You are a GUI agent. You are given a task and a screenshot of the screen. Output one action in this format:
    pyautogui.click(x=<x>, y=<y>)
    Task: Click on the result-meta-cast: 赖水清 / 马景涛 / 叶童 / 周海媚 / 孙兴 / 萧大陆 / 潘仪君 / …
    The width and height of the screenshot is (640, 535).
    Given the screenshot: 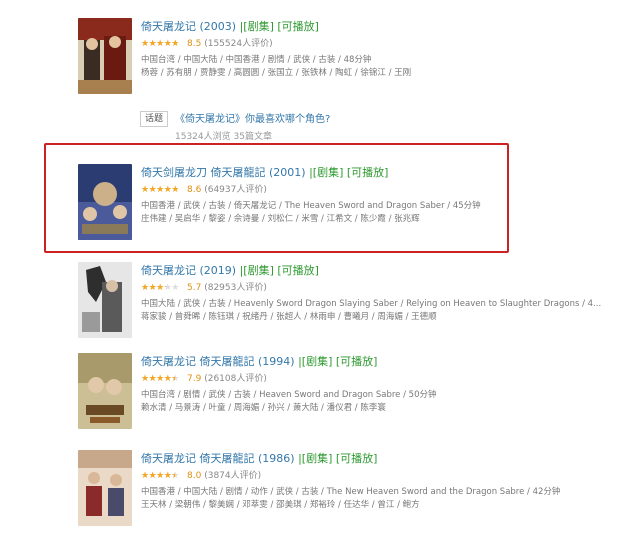 What is the action you would take?
    pyautogui.click(x=263, y=408)
    